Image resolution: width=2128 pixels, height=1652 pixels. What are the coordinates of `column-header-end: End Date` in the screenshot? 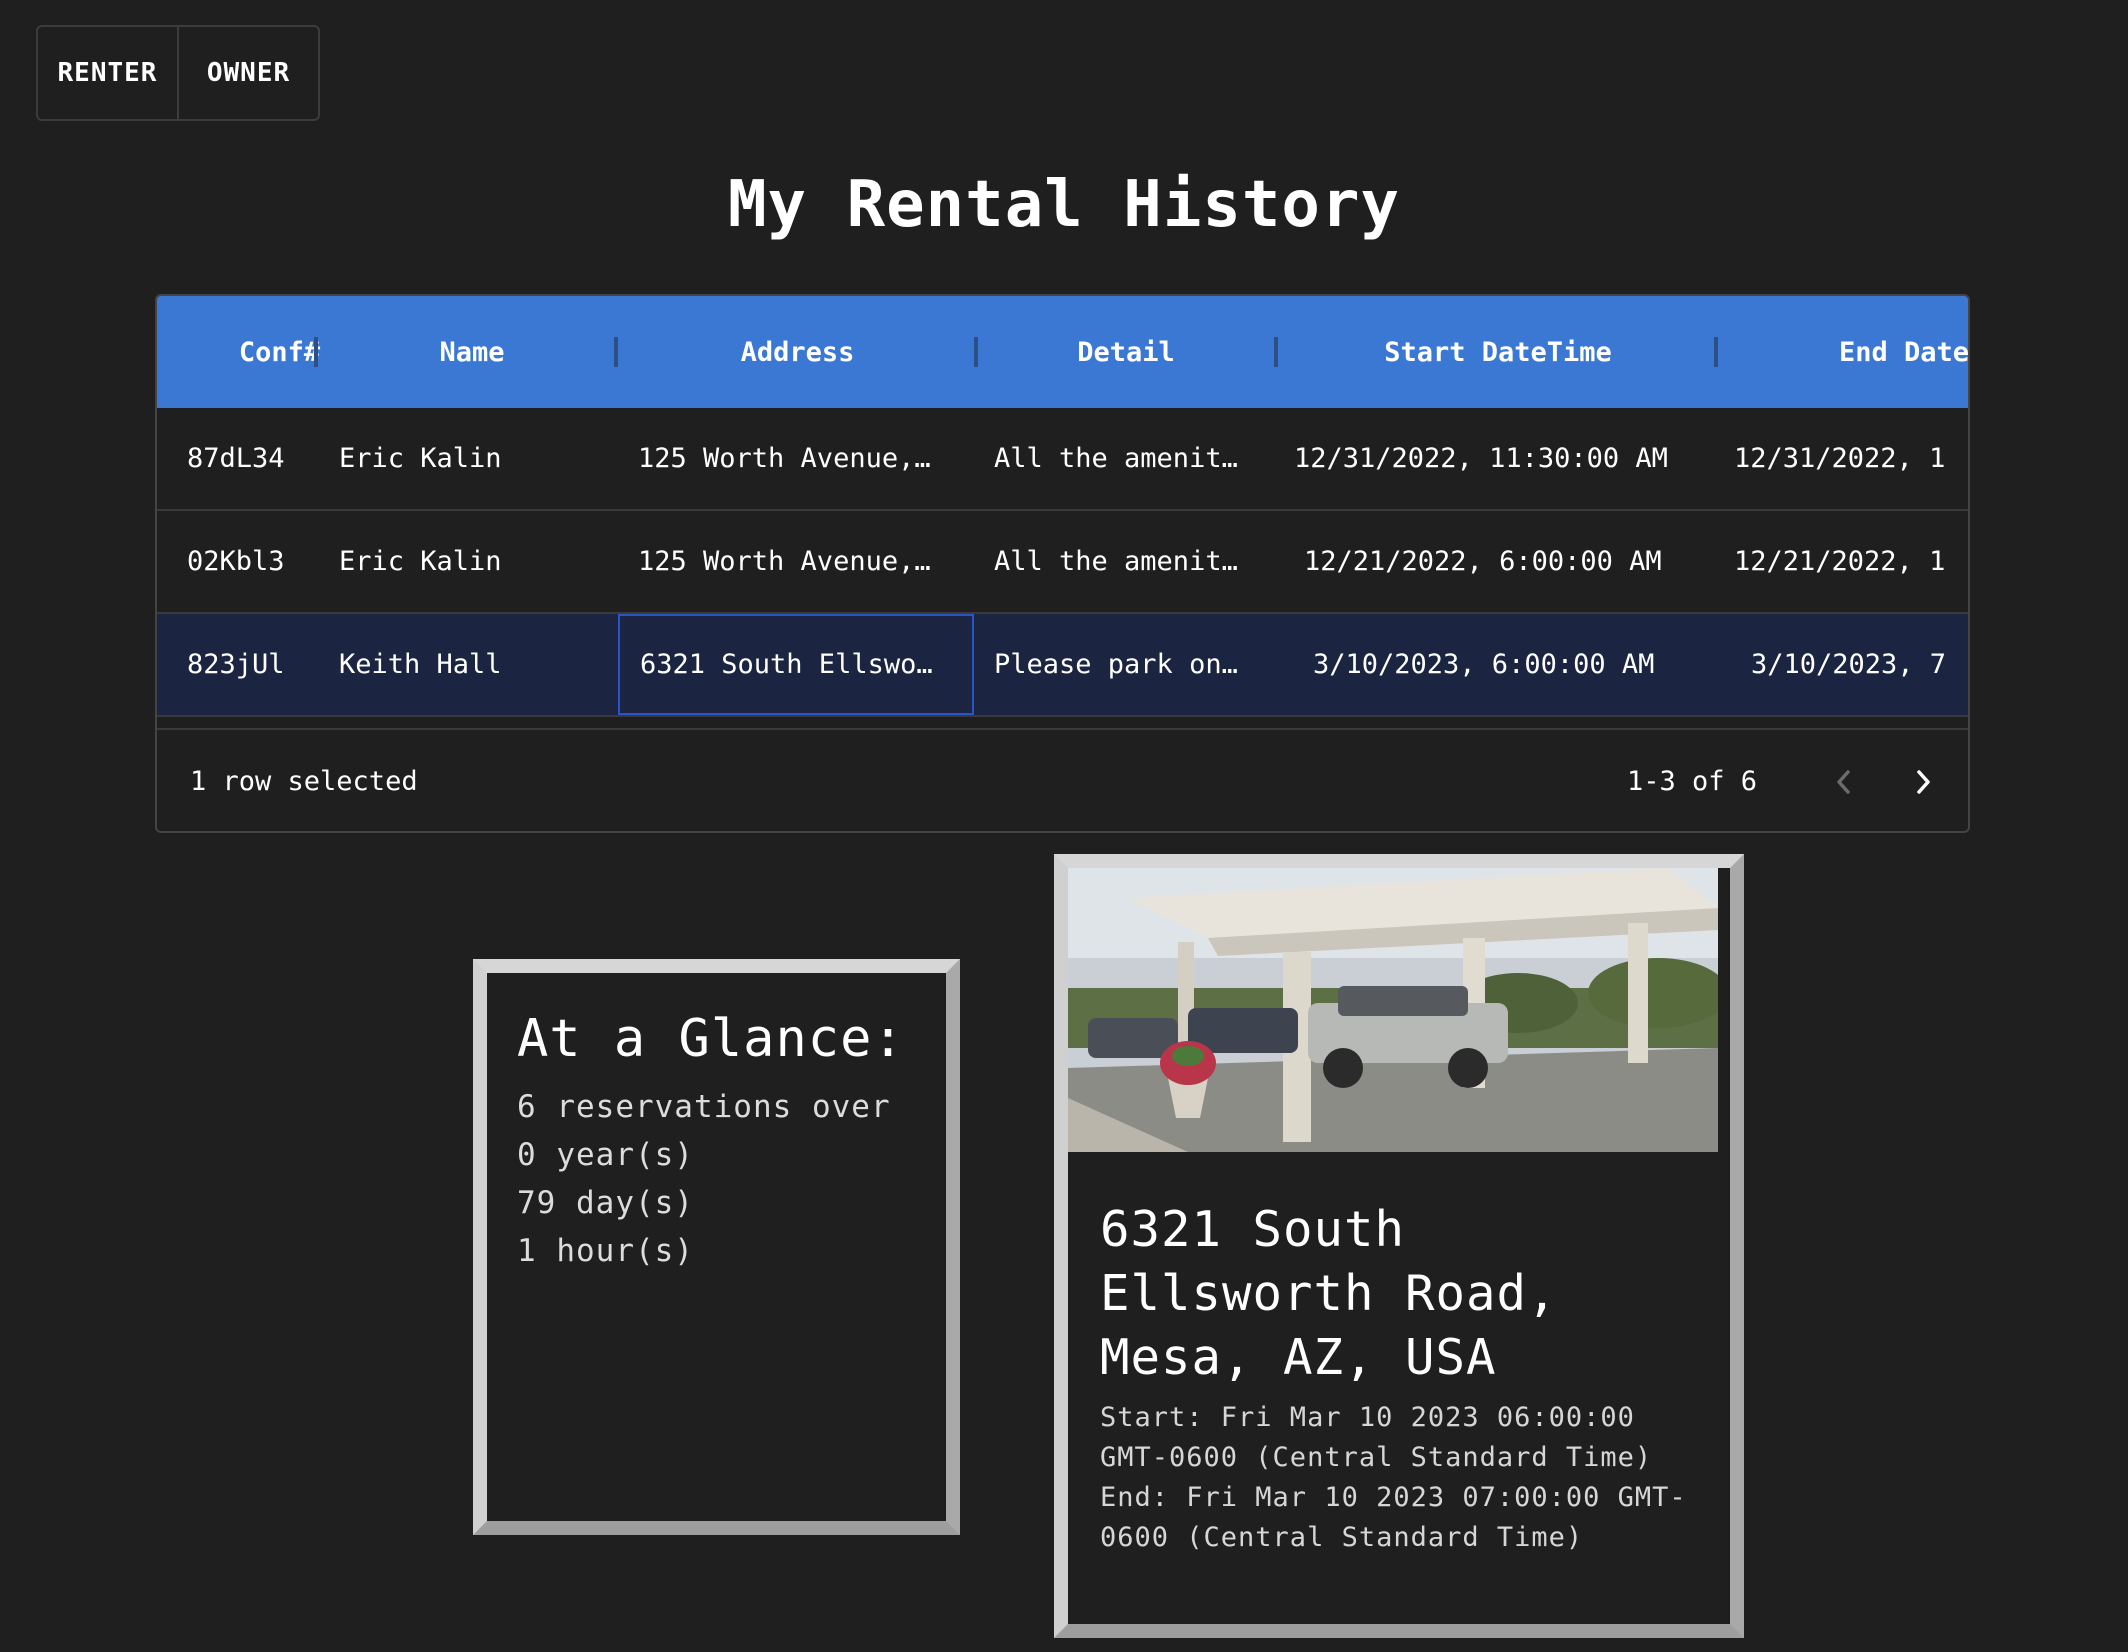 It's located at (1903, 352).